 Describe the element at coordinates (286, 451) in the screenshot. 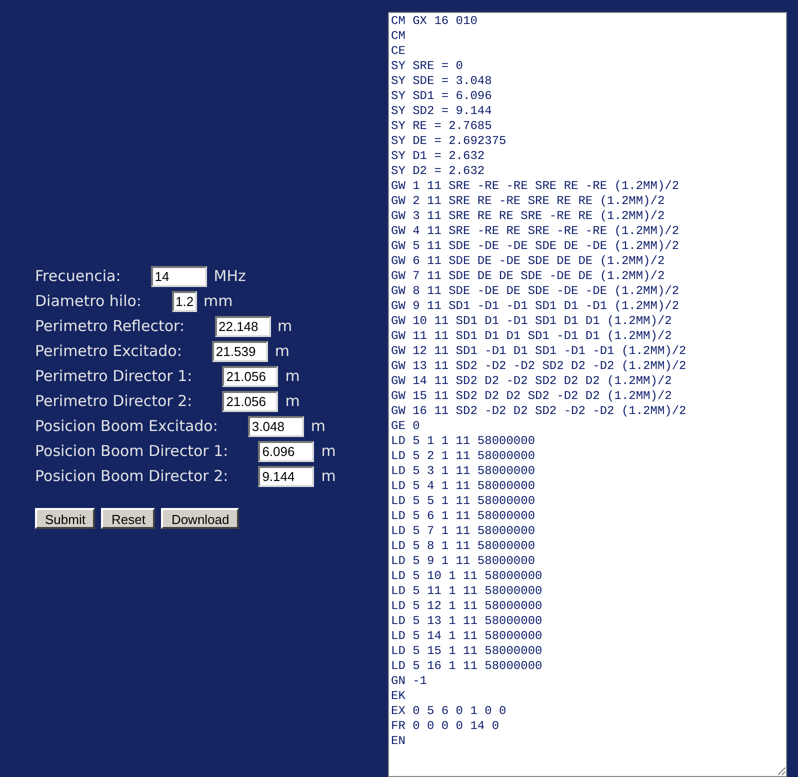

I see `input-field: 6.096` at that location.